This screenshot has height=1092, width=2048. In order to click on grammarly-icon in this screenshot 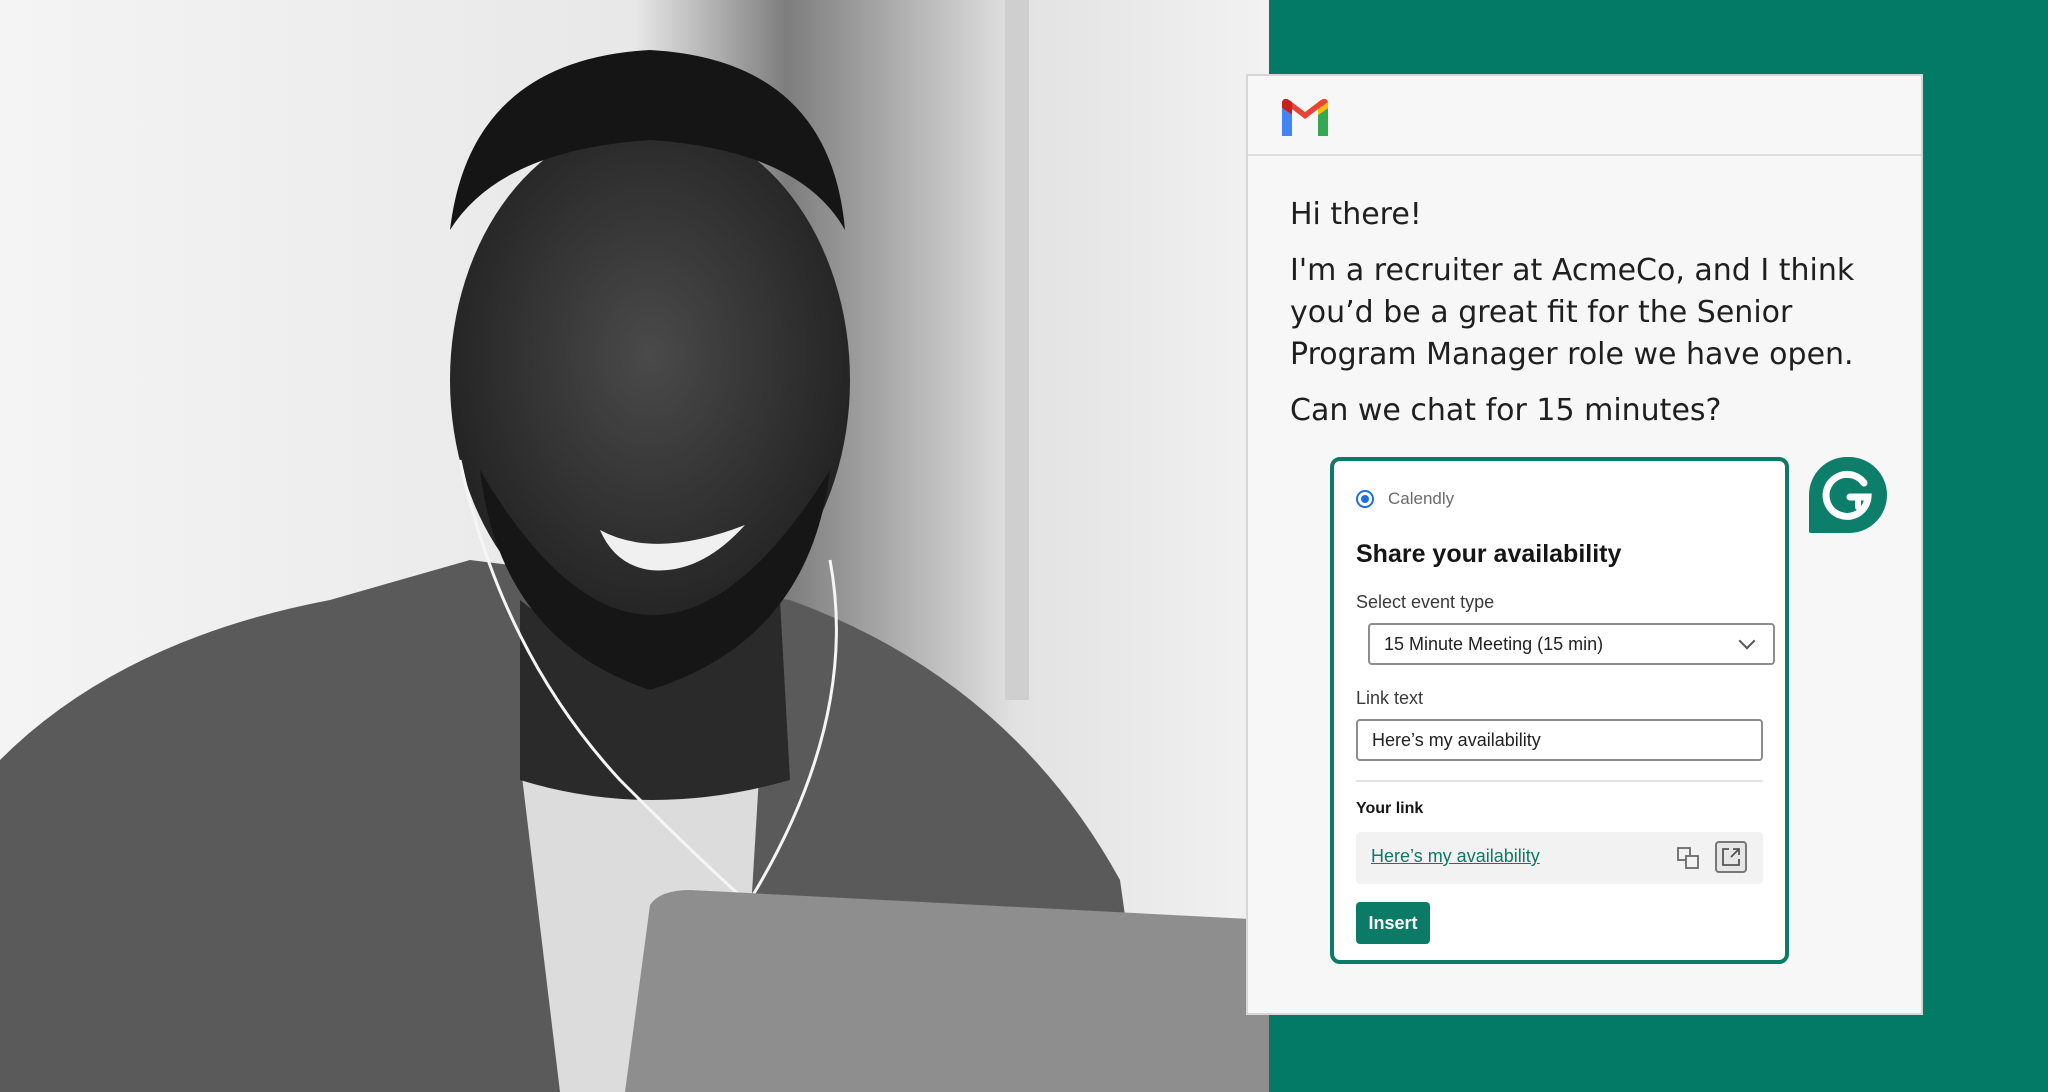, I will do `click(1848, 495)`.